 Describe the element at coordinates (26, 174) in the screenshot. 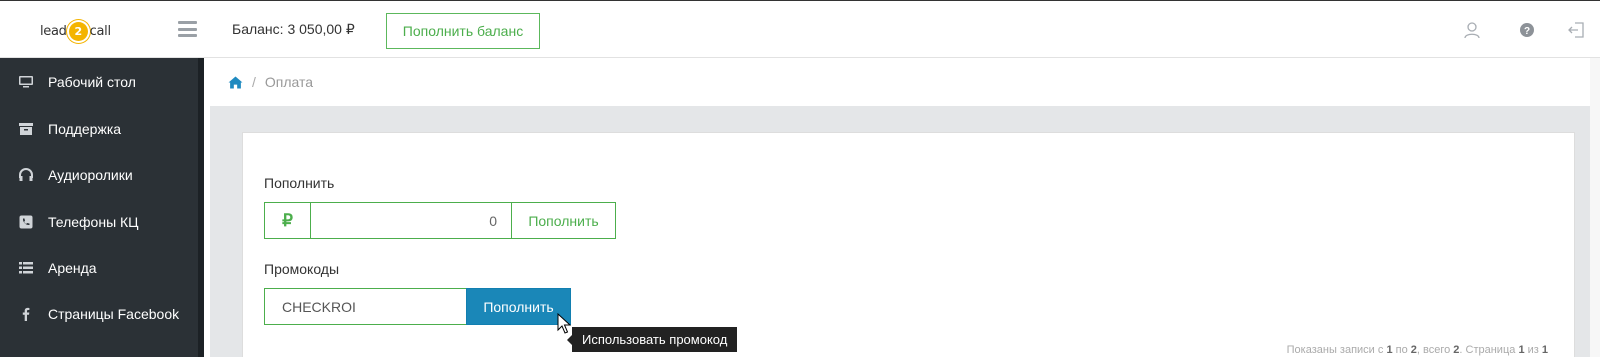

I see `headphones-icon` at that location.